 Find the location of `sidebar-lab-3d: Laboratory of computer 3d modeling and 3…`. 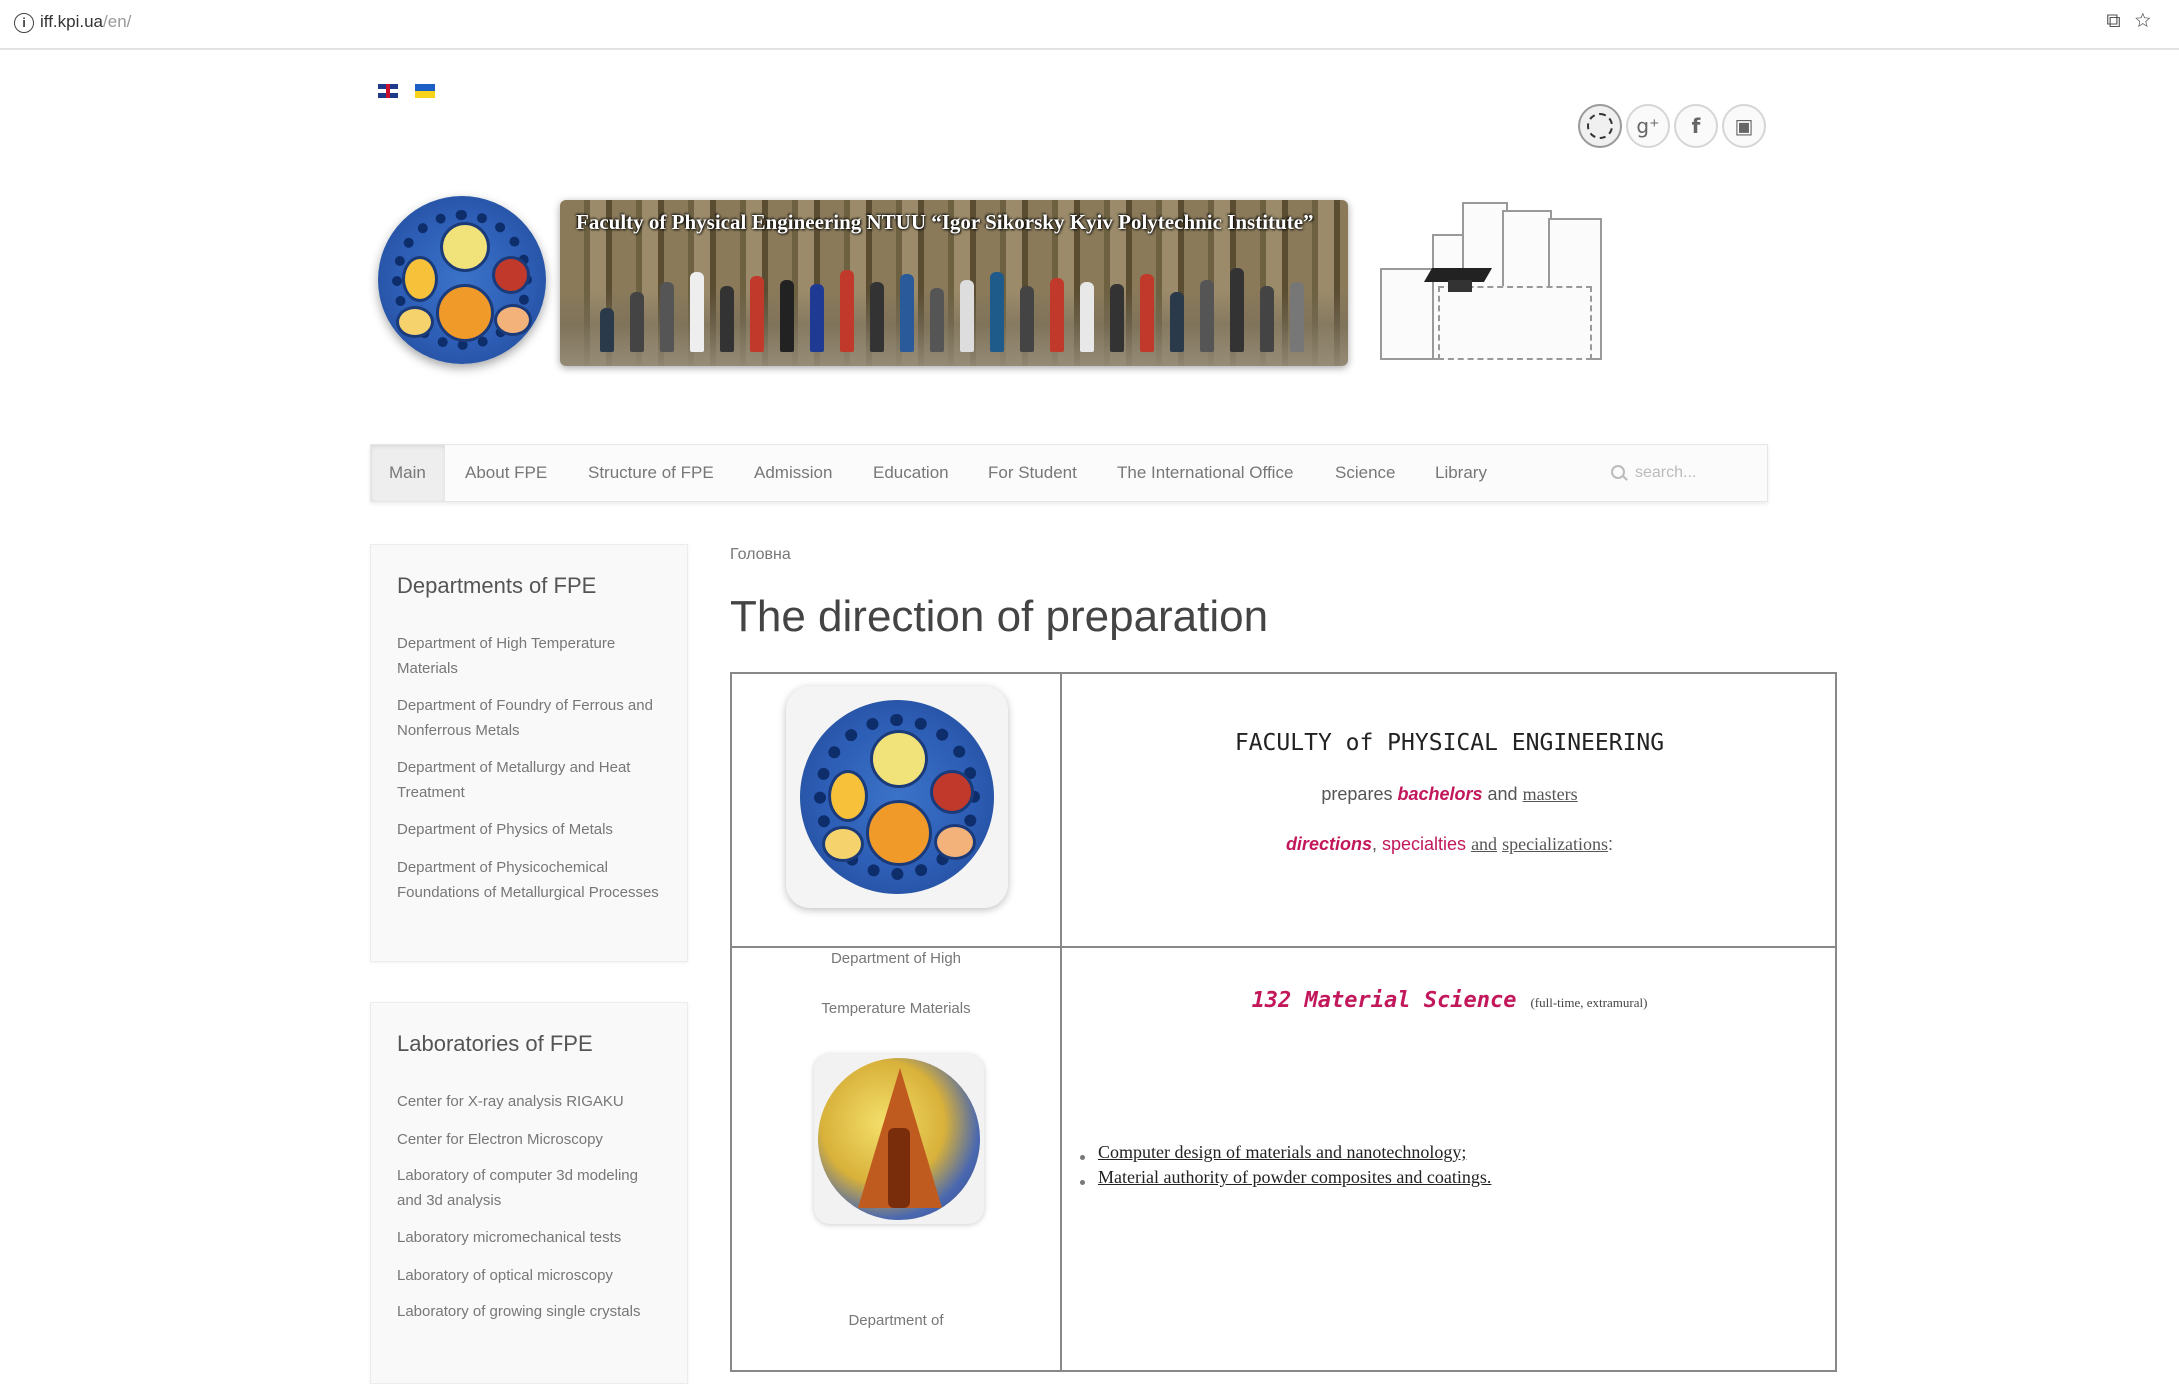

sidebar-lab-3d: Laboratory of computer 3d modeling and 3… is located at coordinates (532, 1188).